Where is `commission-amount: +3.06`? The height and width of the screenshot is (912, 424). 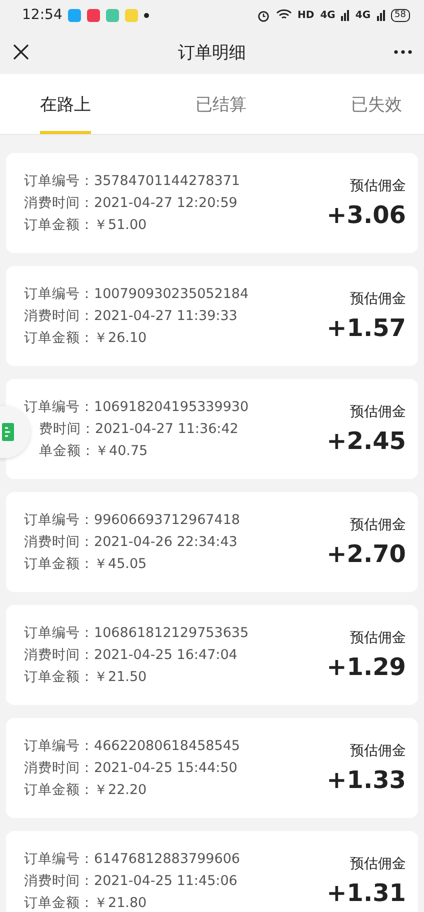
commission-amount: +3.06 is located at coordinates (366, 215).